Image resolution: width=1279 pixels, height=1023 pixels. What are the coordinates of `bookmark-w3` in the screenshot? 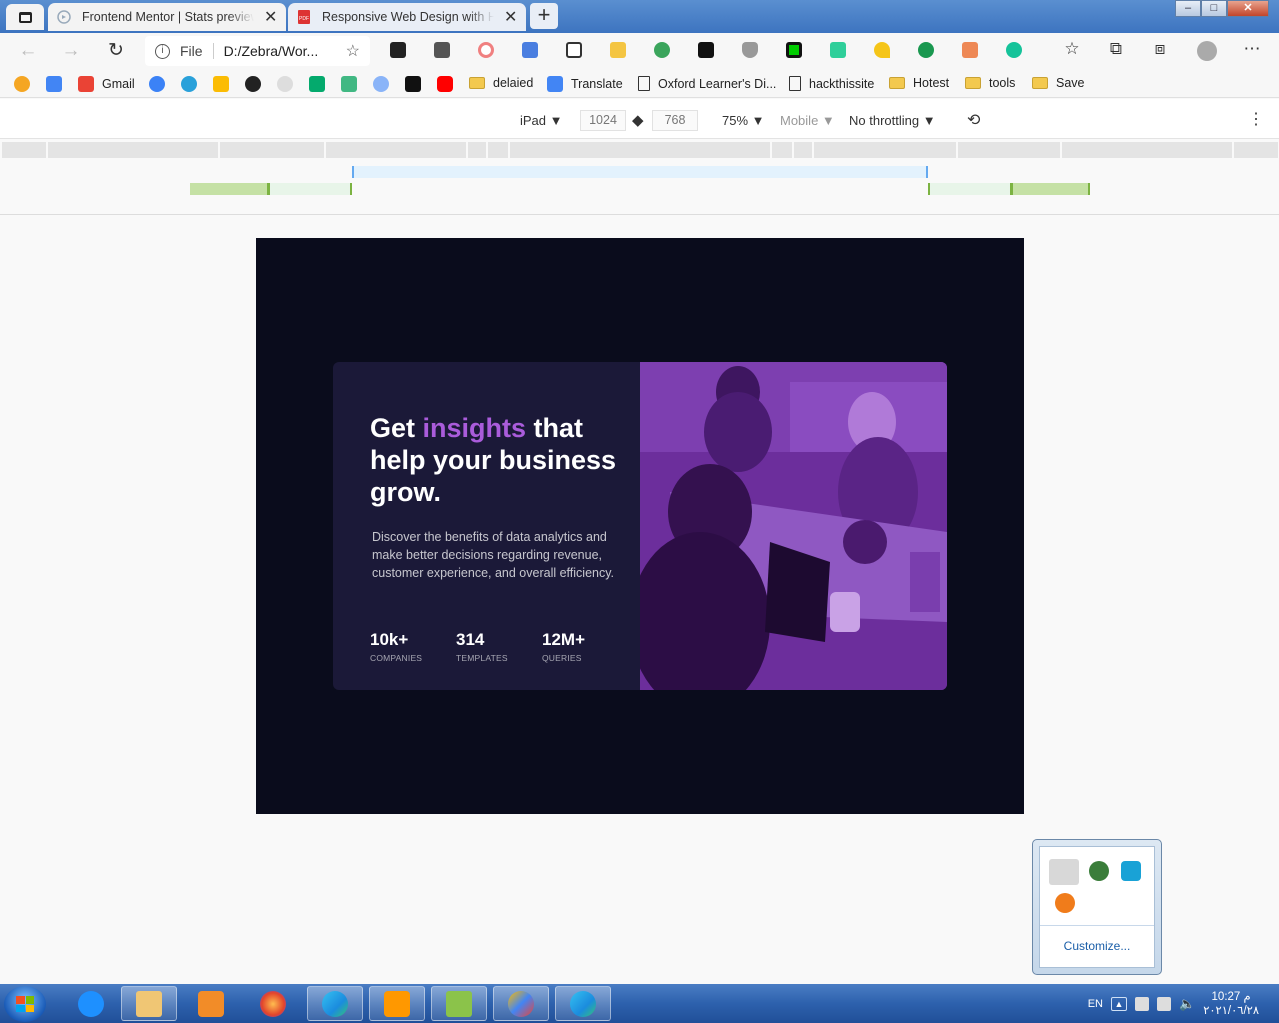 It's located at (317, 84).